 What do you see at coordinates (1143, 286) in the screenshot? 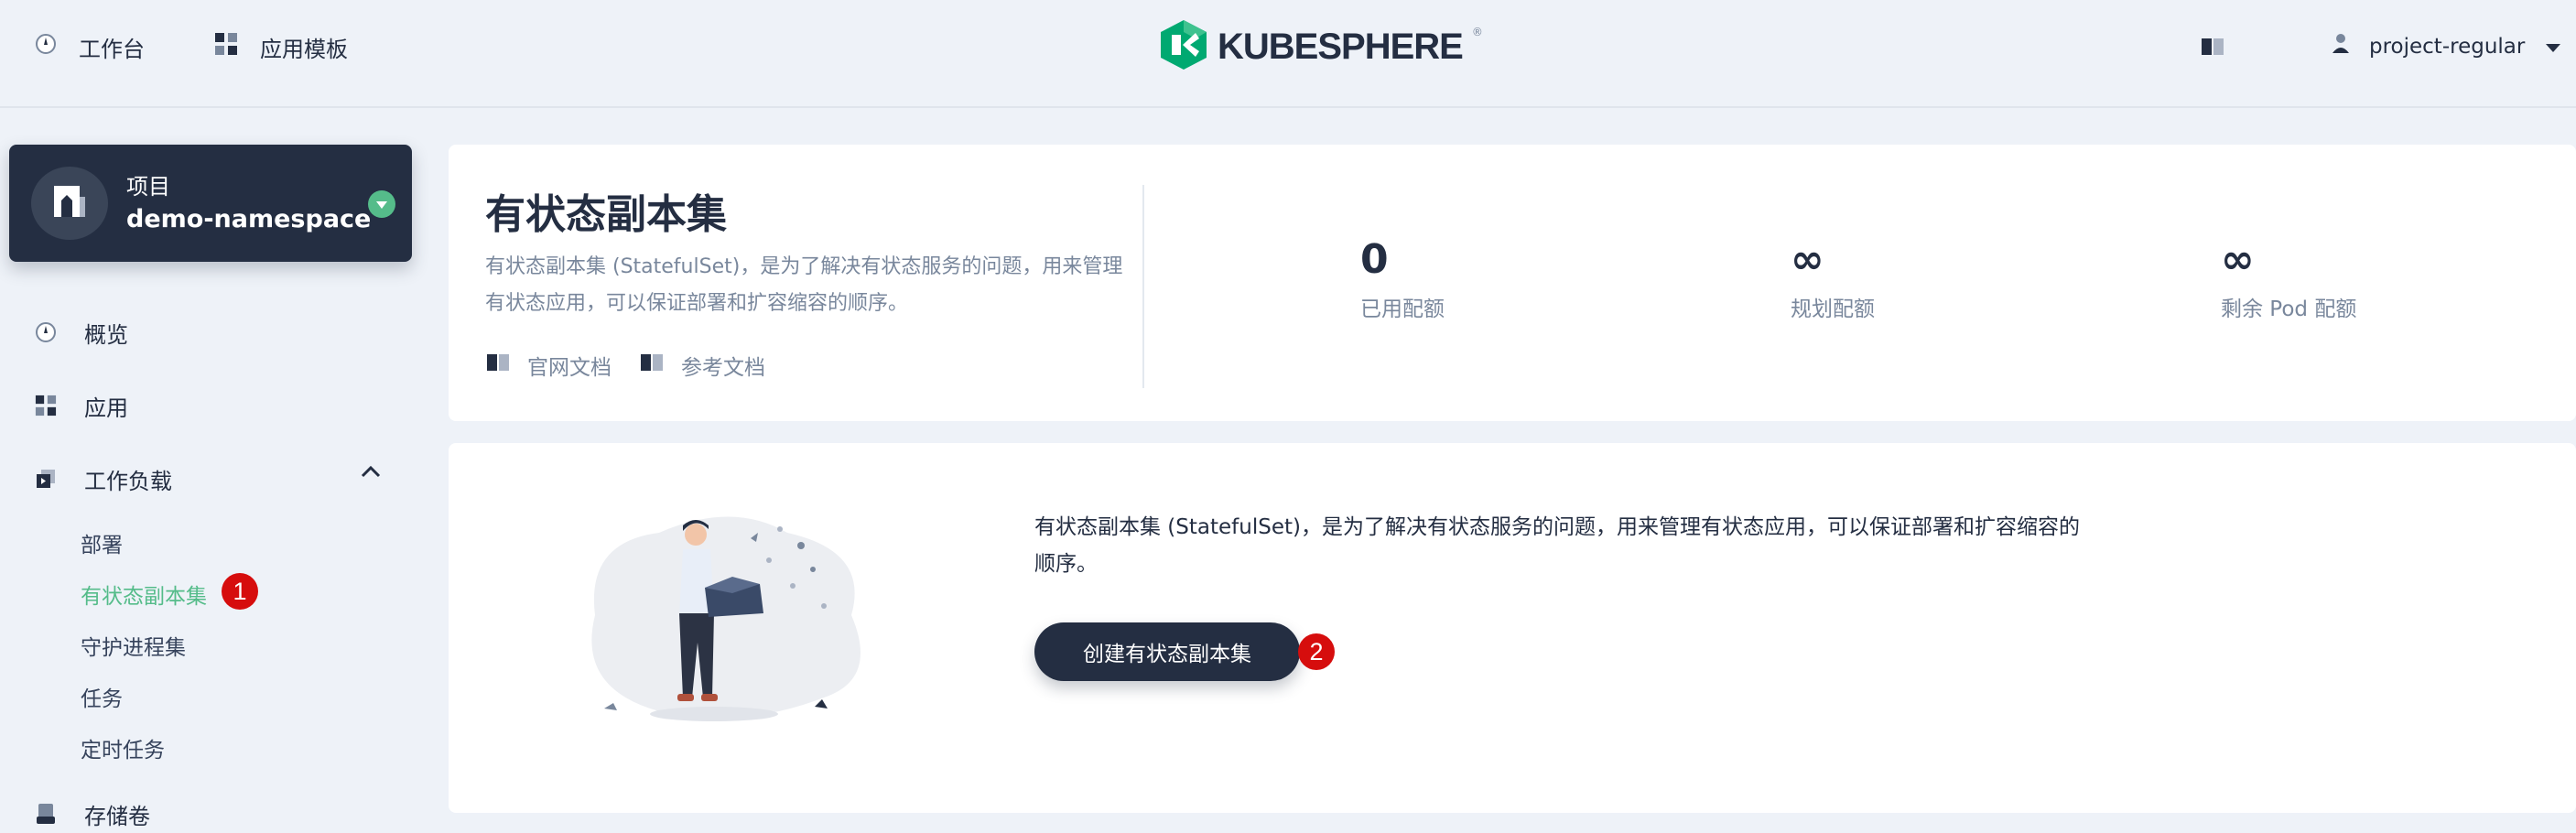
I see `header-divider` at bounding box center [1143, 286].